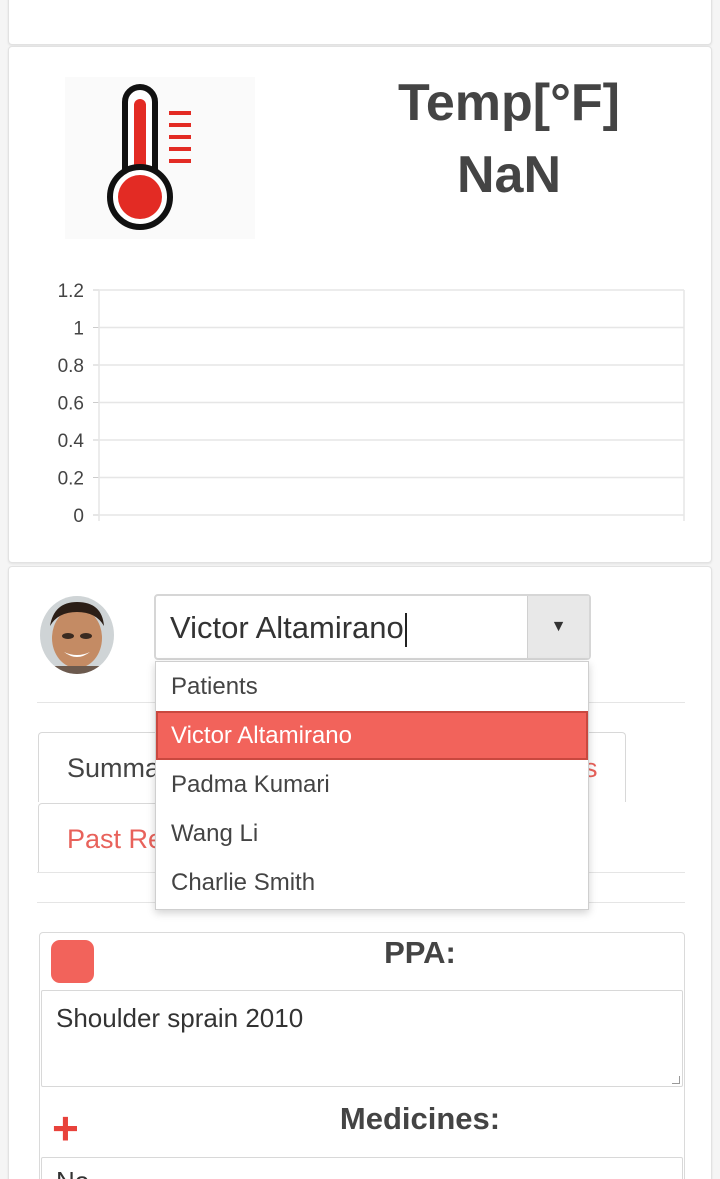 The height and width of the screenshot is (1179, 720). I want to click on text-caret, so click(405, 629).